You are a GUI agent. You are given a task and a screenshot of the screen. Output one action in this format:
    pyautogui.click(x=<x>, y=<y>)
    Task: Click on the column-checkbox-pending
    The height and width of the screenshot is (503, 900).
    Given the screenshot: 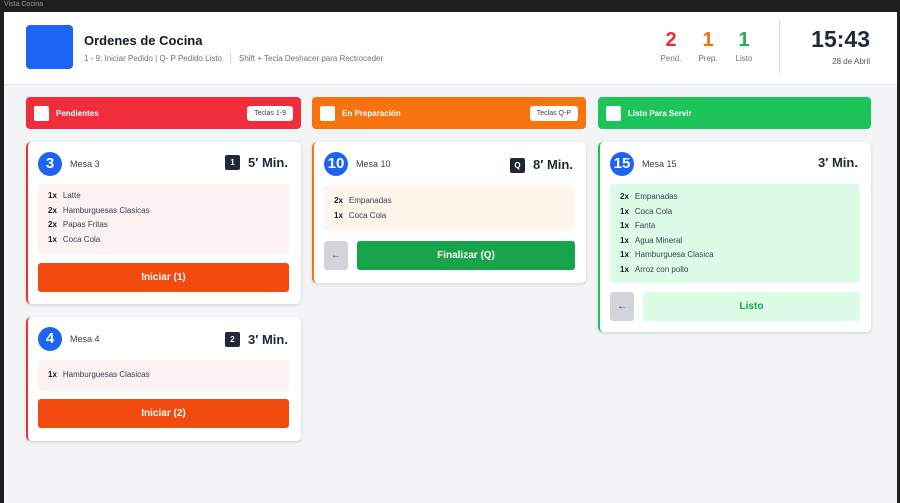 What is the action you would take?
    pyautogui.click(x=41, y=113)
    